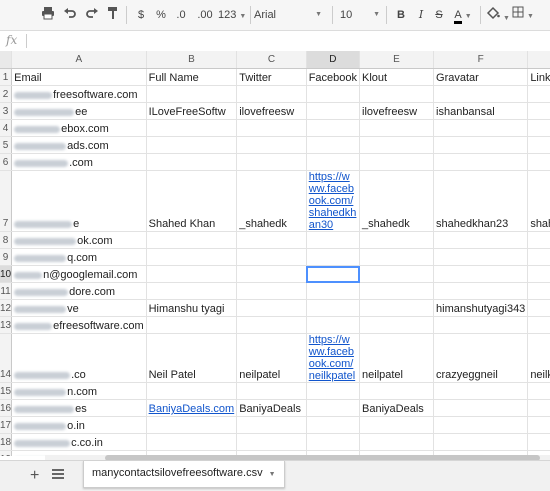  Describe the element at coordinates (538, 291) in the screenshot. I see `cell-g11` at that location.